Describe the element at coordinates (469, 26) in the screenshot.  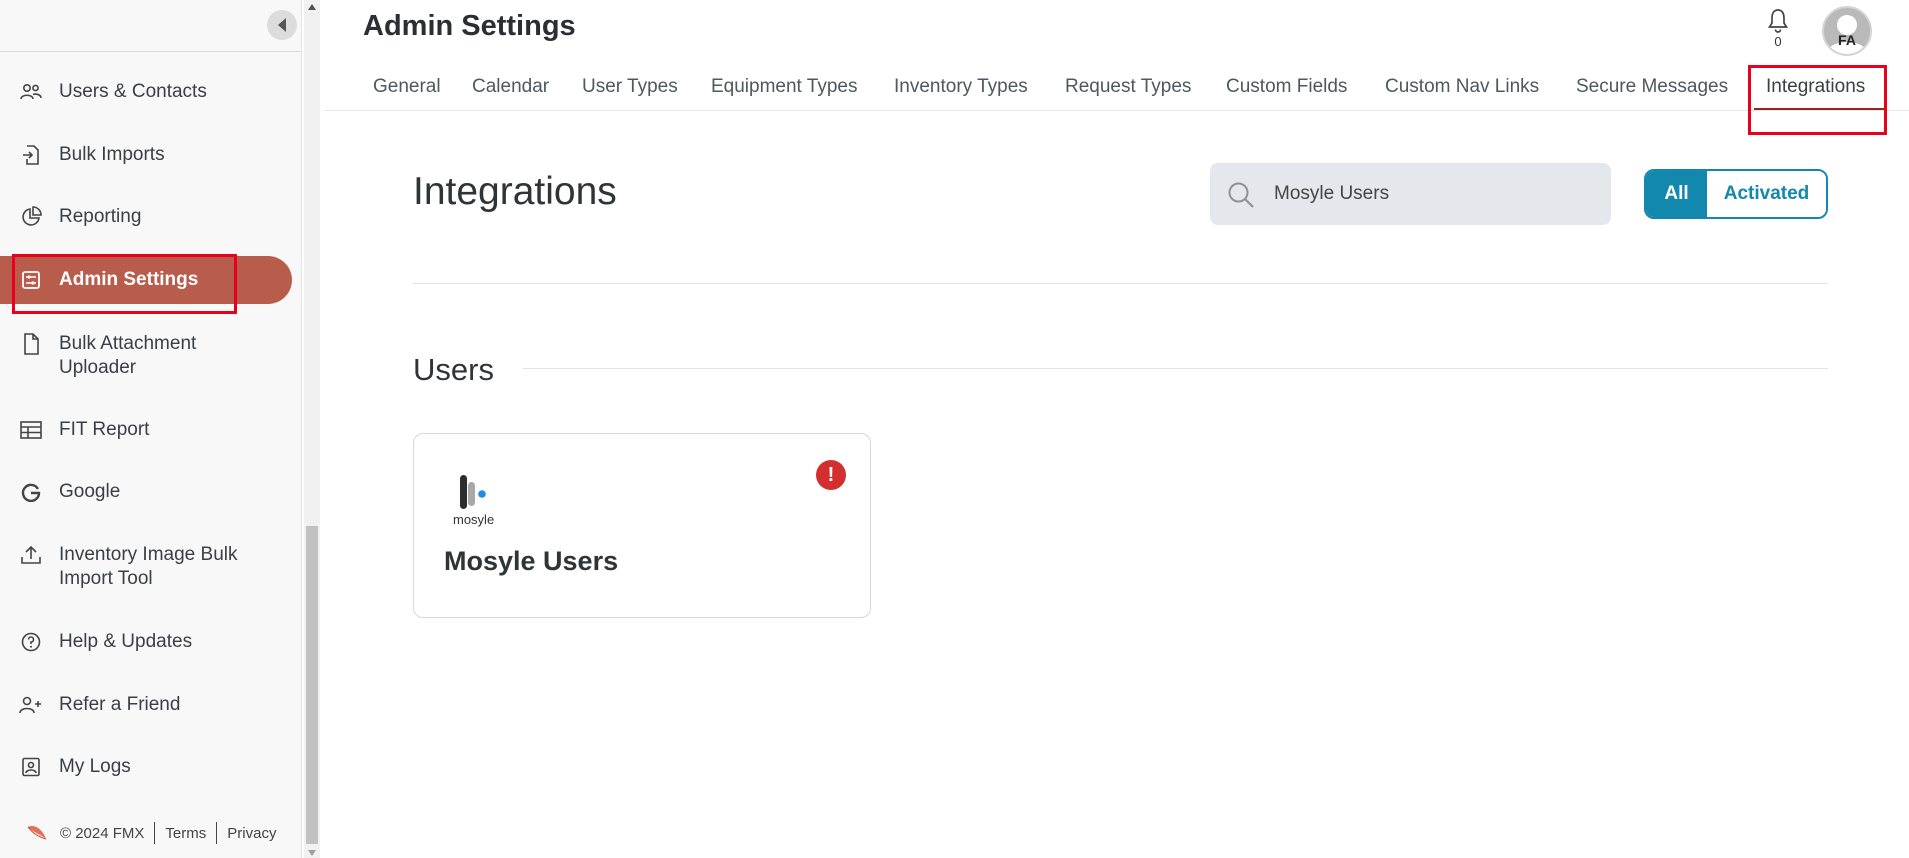
I see `page-title: Admin Settings` at that location.